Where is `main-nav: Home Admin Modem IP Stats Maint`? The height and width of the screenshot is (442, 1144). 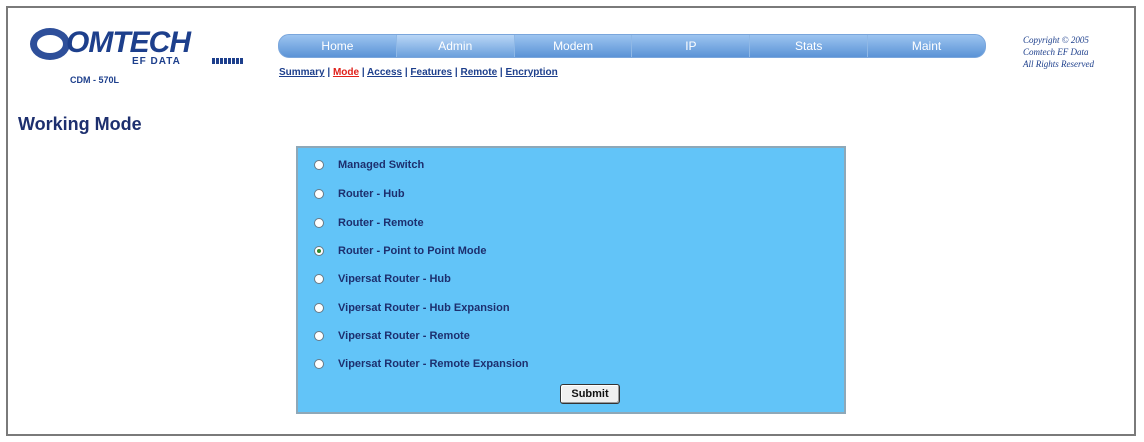
main-nav: Home Admin Modem IP Stats Maint is located at coordinates (632, 46).